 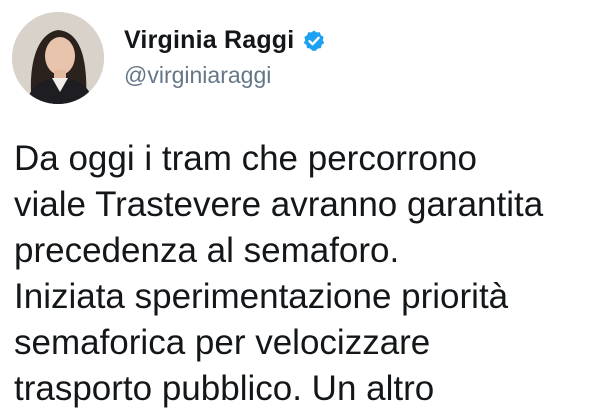 What do you see at coordinates (279, 204) in the screenshot?
I see `tweet-text-line: viale Trastevere avranno garantita` at bounding box center [279, 204].